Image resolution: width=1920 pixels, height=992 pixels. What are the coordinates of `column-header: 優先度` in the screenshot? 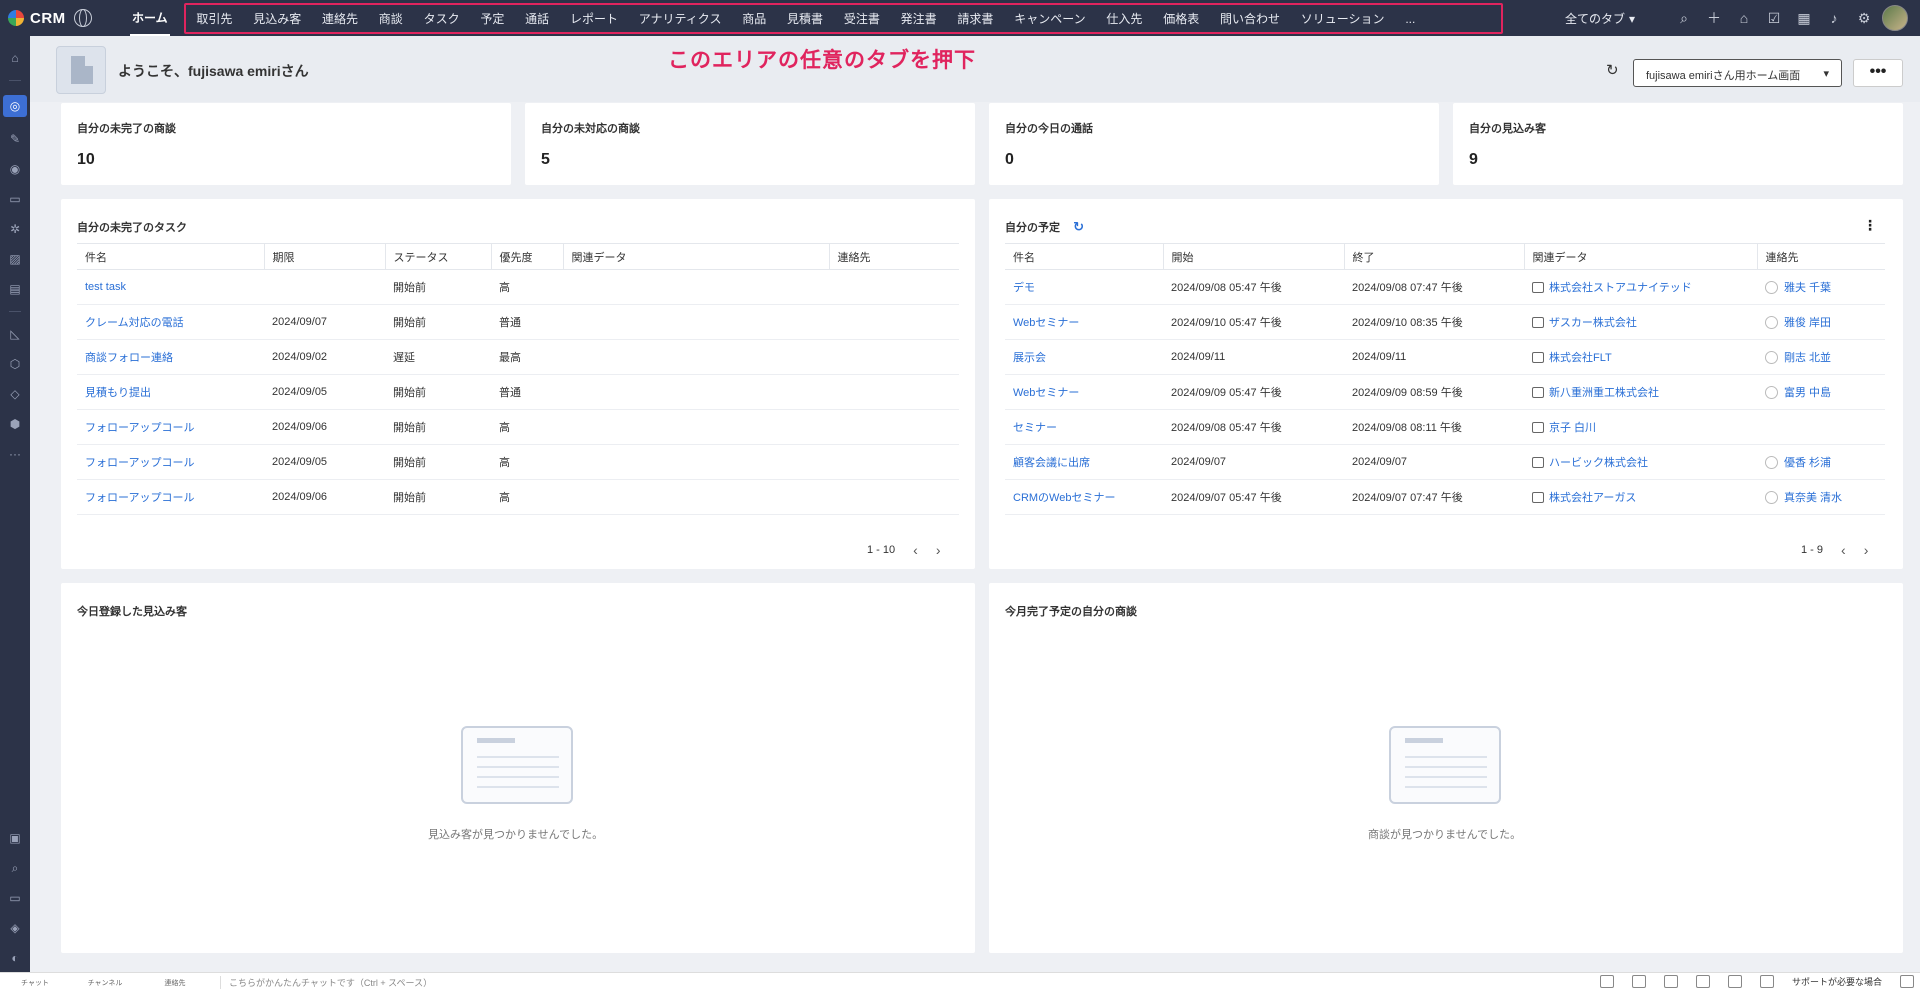 It's located at (526, 256).